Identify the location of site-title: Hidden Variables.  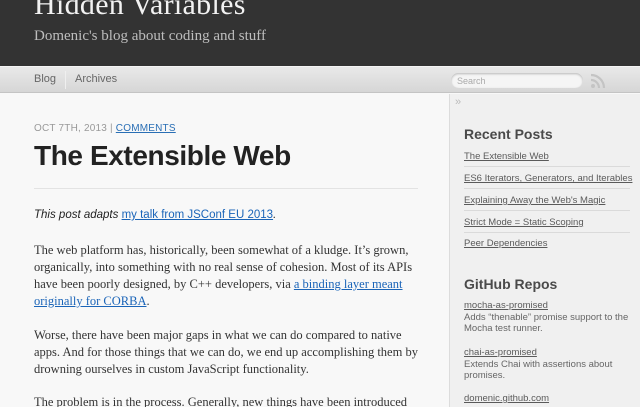
(140, 11).